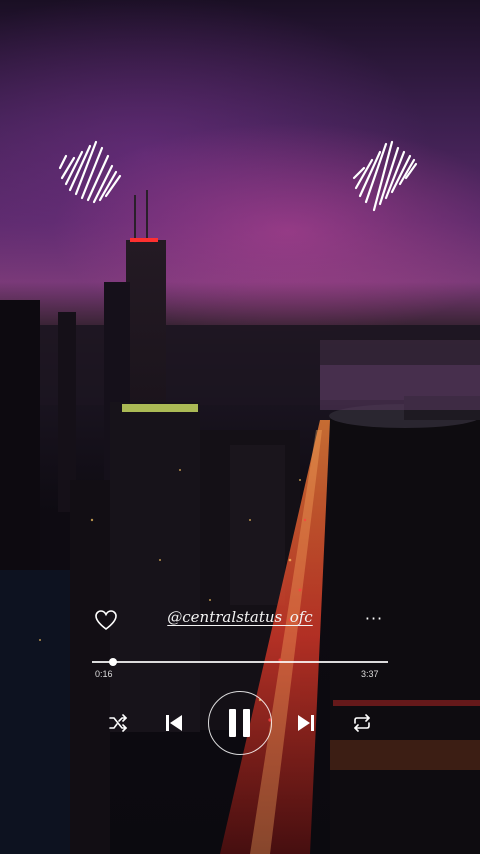 The width and height of the screenshot is (480, 854). I want to click on heart-outline-icon, so click(106, 620).